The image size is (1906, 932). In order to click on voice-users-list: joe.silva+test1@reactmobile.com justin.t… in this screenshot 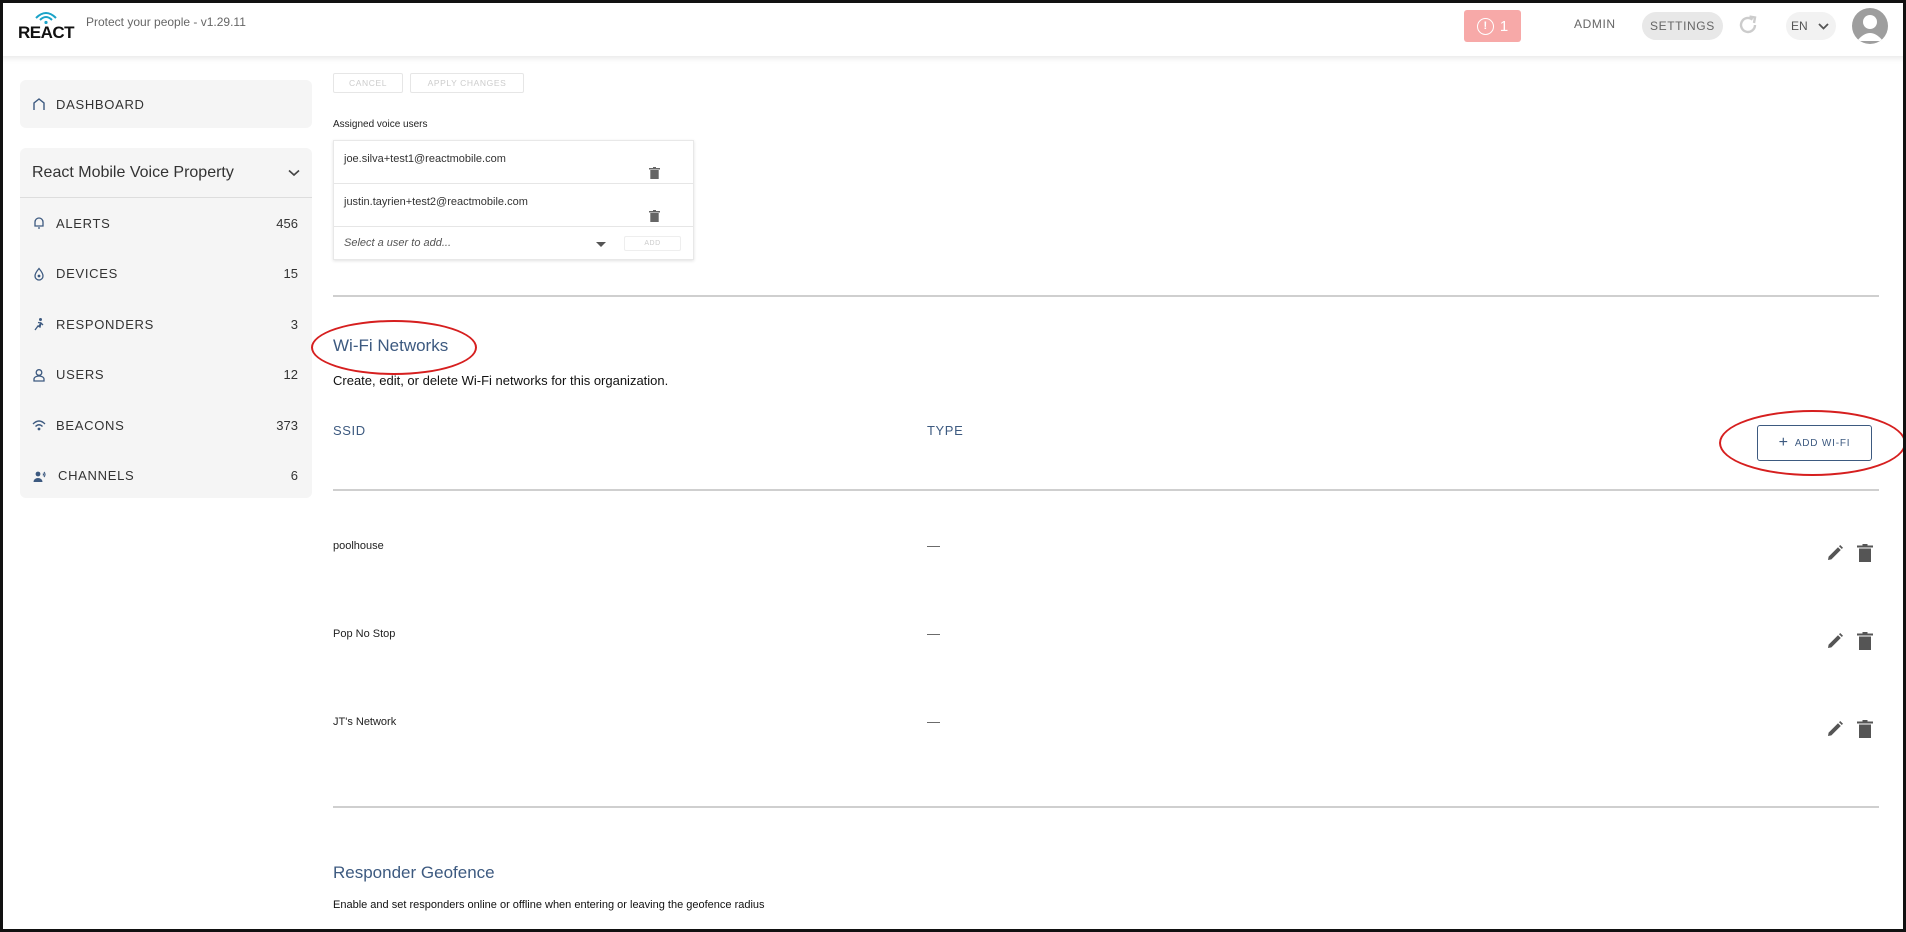, I will do `click(513, 200)`.